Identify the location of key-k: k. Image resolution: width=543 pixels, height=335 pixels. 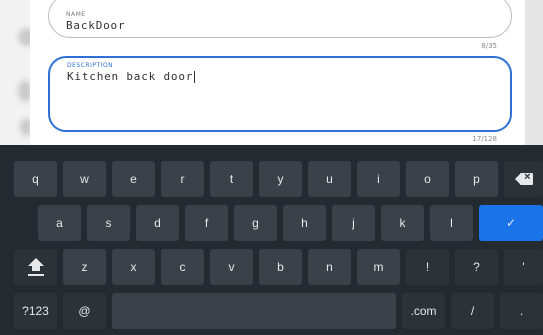
(402, 223).